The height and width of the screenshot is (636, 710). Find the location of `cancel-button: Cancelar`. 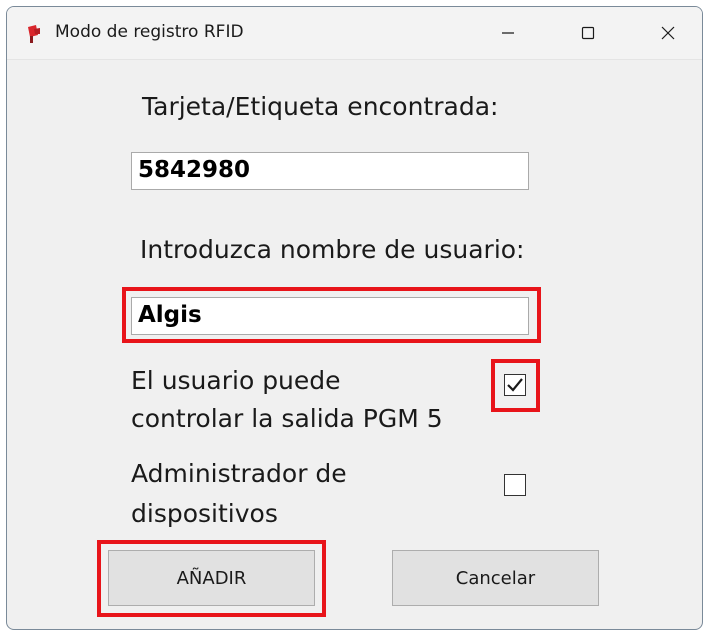

cancel-button: Cancelar is located at coordinates (495, 578).